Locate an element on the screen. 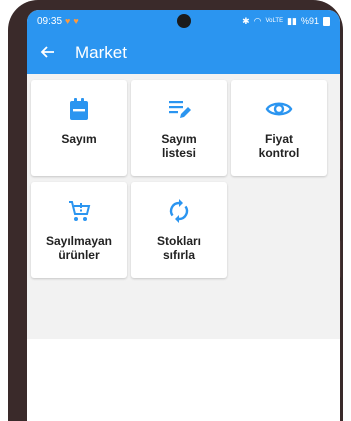  list-edit-icon is located at coordinates (179, 109).